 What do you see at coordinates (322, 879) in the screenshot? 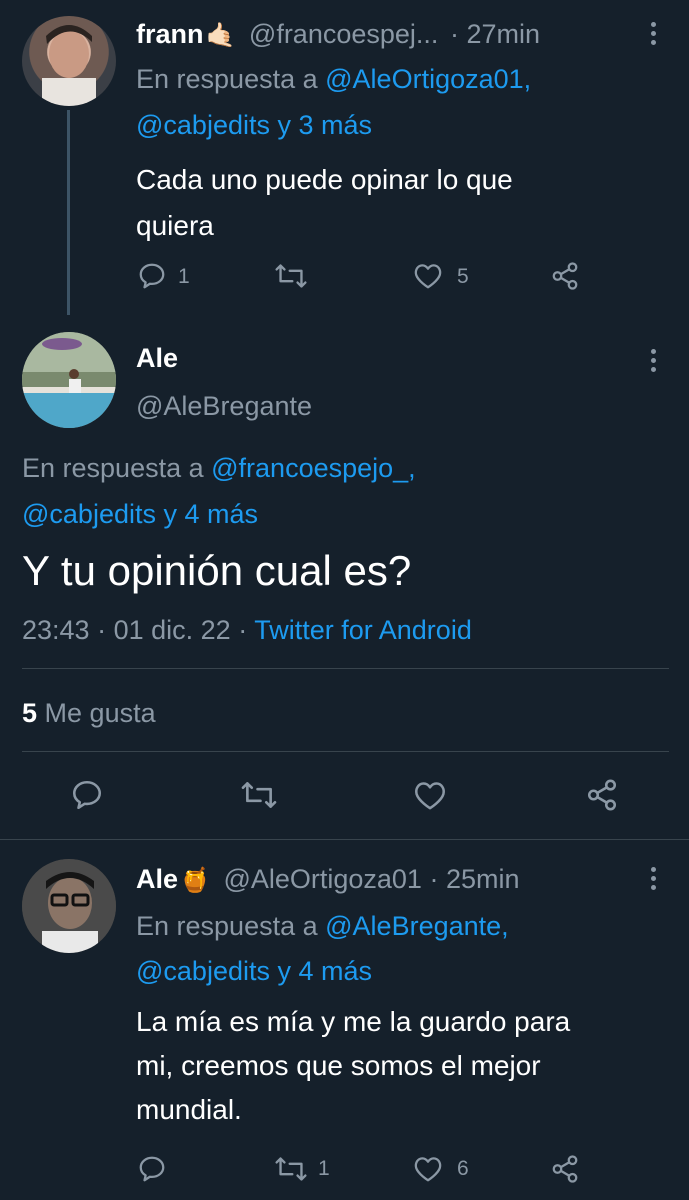
I see `author-handle: @AleOrtigoza01` at bounding box center [322, 879].